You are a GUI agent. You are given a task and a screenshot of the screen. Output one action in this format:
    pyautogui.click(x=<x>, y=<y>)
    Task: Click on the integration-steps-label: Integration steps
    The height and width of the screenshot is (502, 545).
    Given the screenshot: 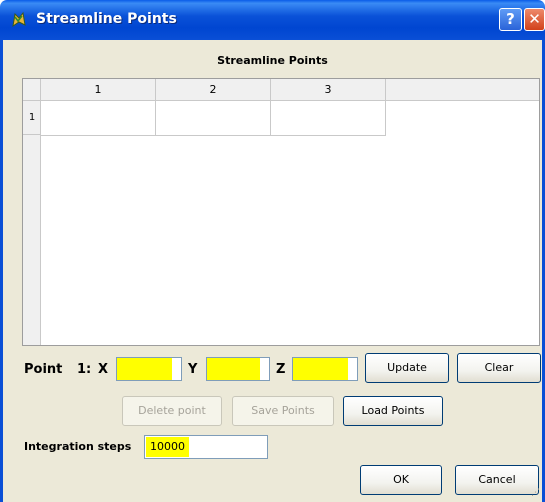 What is the action you would take?
    pyautogui.click(x=78, y=446)
    